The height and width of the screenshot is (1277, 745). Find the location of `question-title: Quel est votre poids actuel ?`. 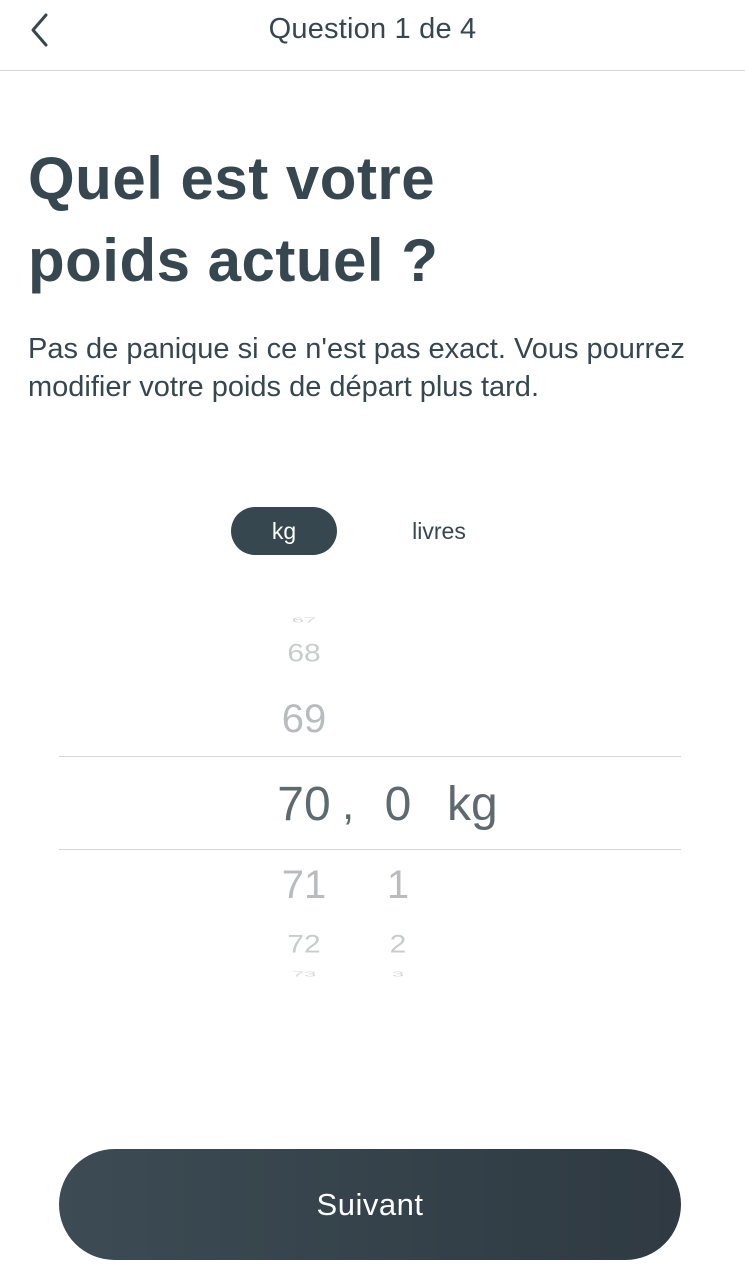

question-title: Quel est votre poids actuel ? is located at coordinates (373, 220).